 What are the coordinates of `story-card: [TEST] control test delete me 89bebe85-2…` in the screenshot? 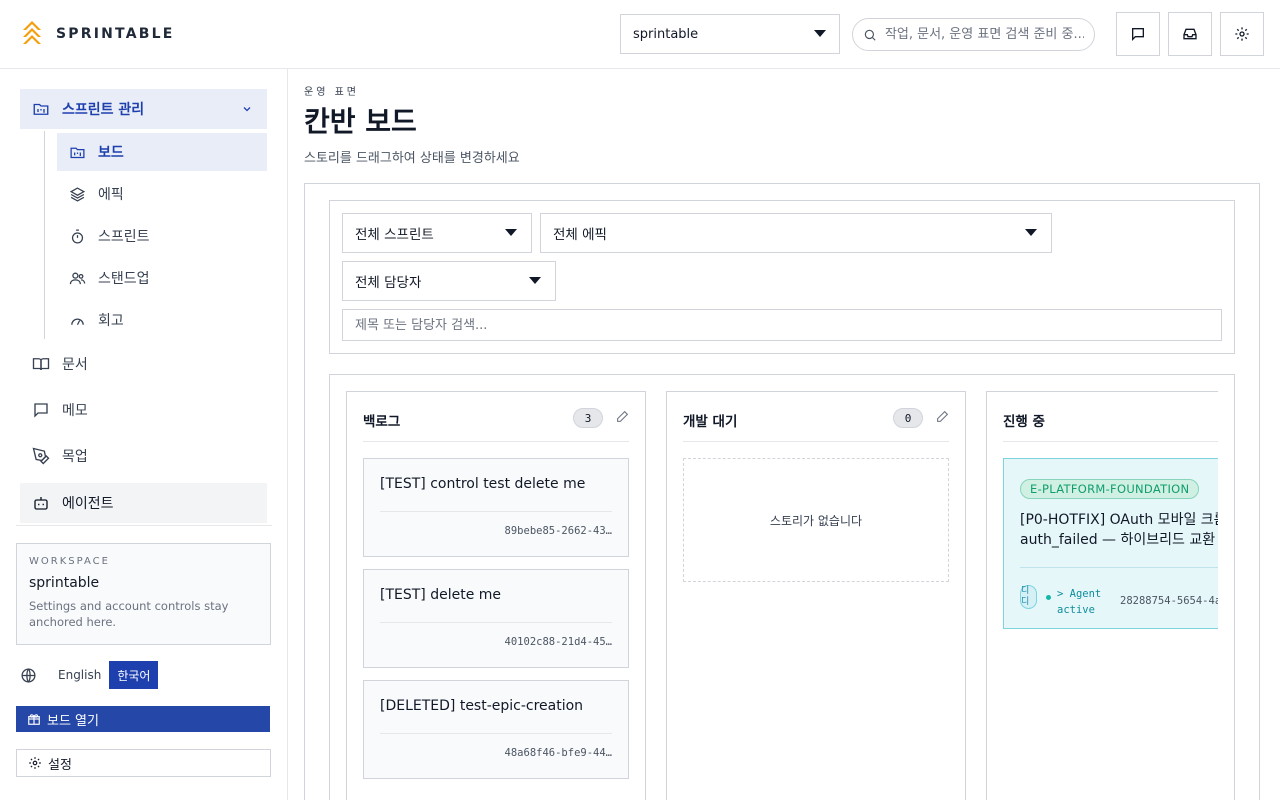 It's located at (496, 507).